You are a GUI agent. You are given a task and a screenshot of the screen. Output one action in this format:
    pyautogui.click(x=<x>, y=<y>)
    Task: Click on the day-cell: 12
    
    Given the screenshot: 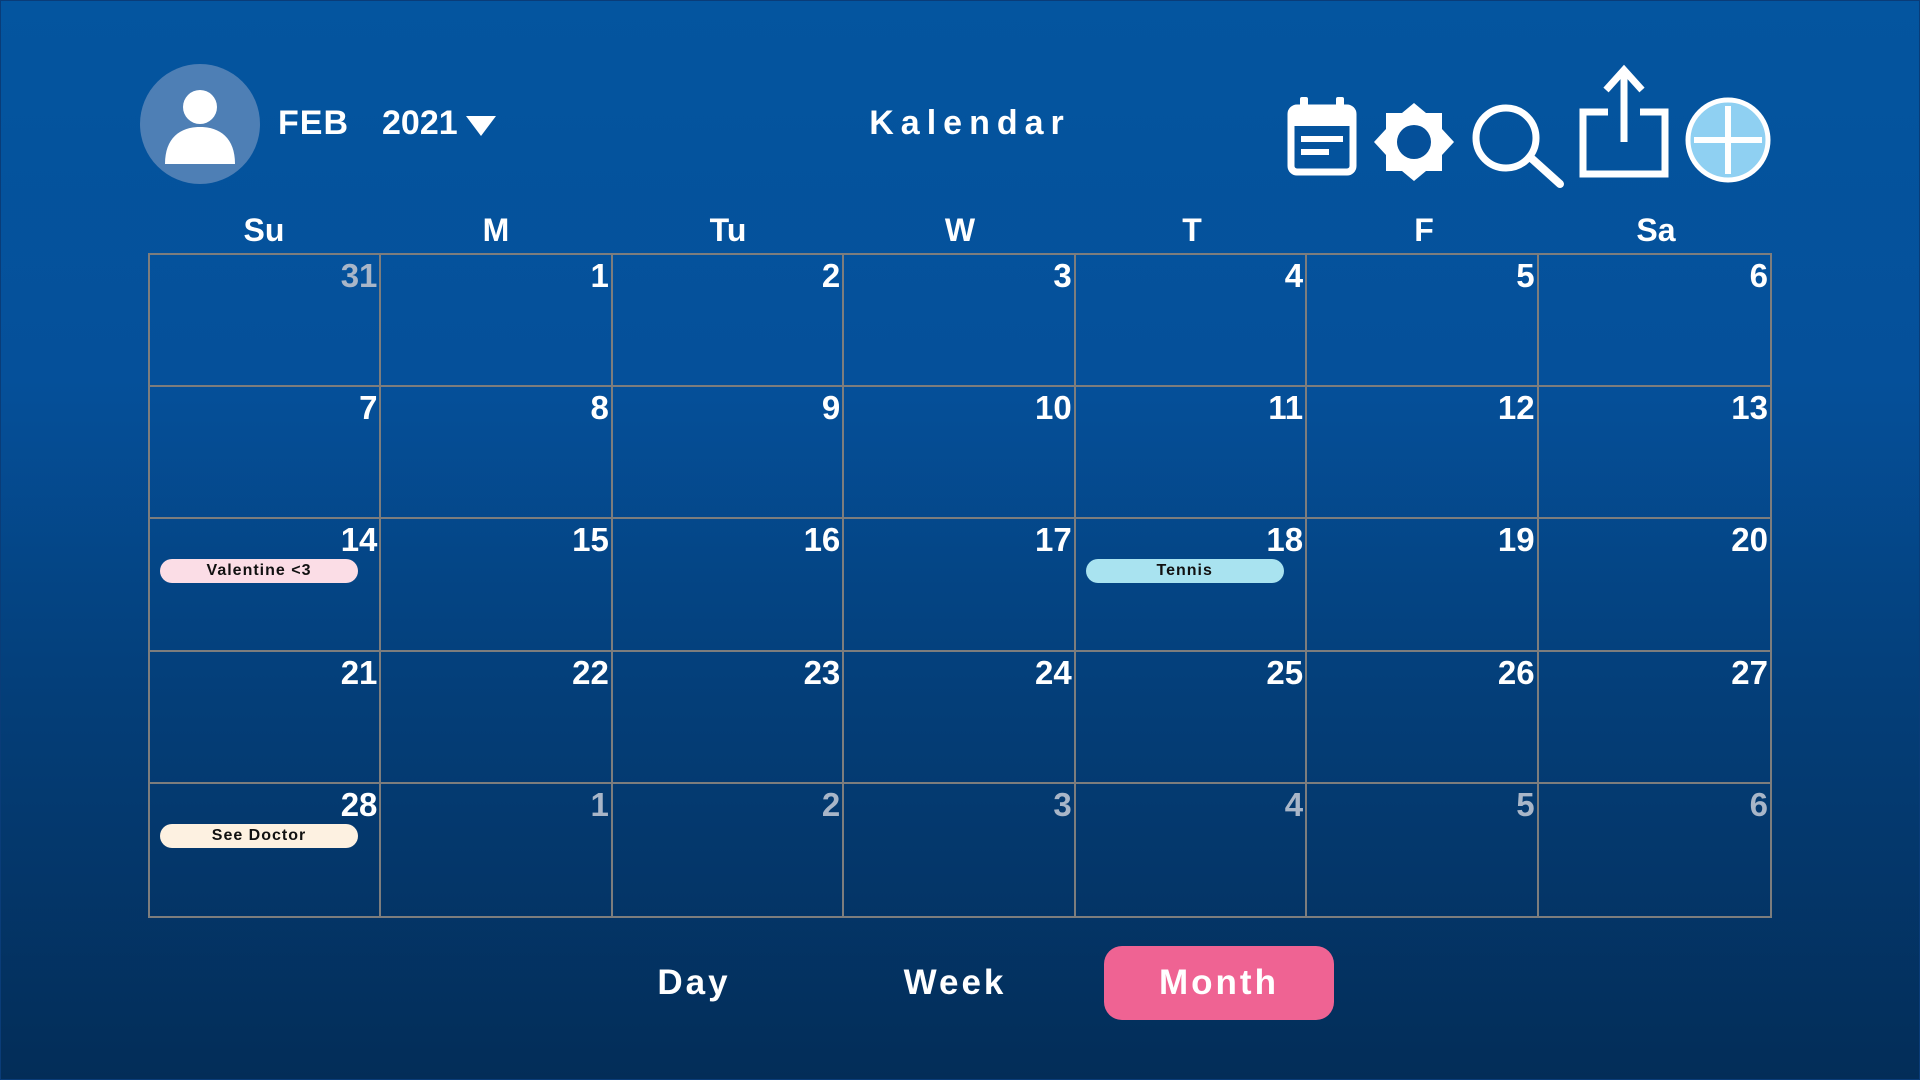 What is the action you would take?
    pyautogui.click(x=1423, y=453)
    